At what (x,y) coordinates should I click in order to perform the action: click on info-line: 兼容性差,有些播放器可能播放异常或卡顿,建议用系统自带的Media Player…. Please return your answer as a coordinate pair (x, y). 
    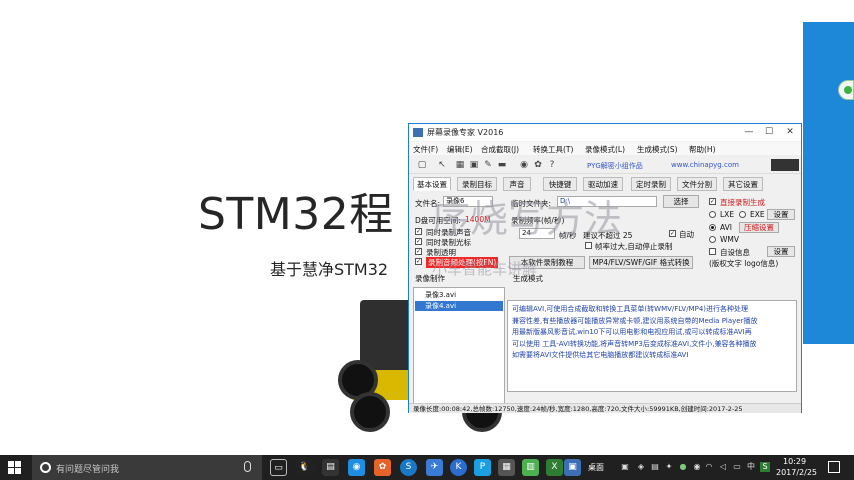
    Looking at the image, I should click on (635, 320).